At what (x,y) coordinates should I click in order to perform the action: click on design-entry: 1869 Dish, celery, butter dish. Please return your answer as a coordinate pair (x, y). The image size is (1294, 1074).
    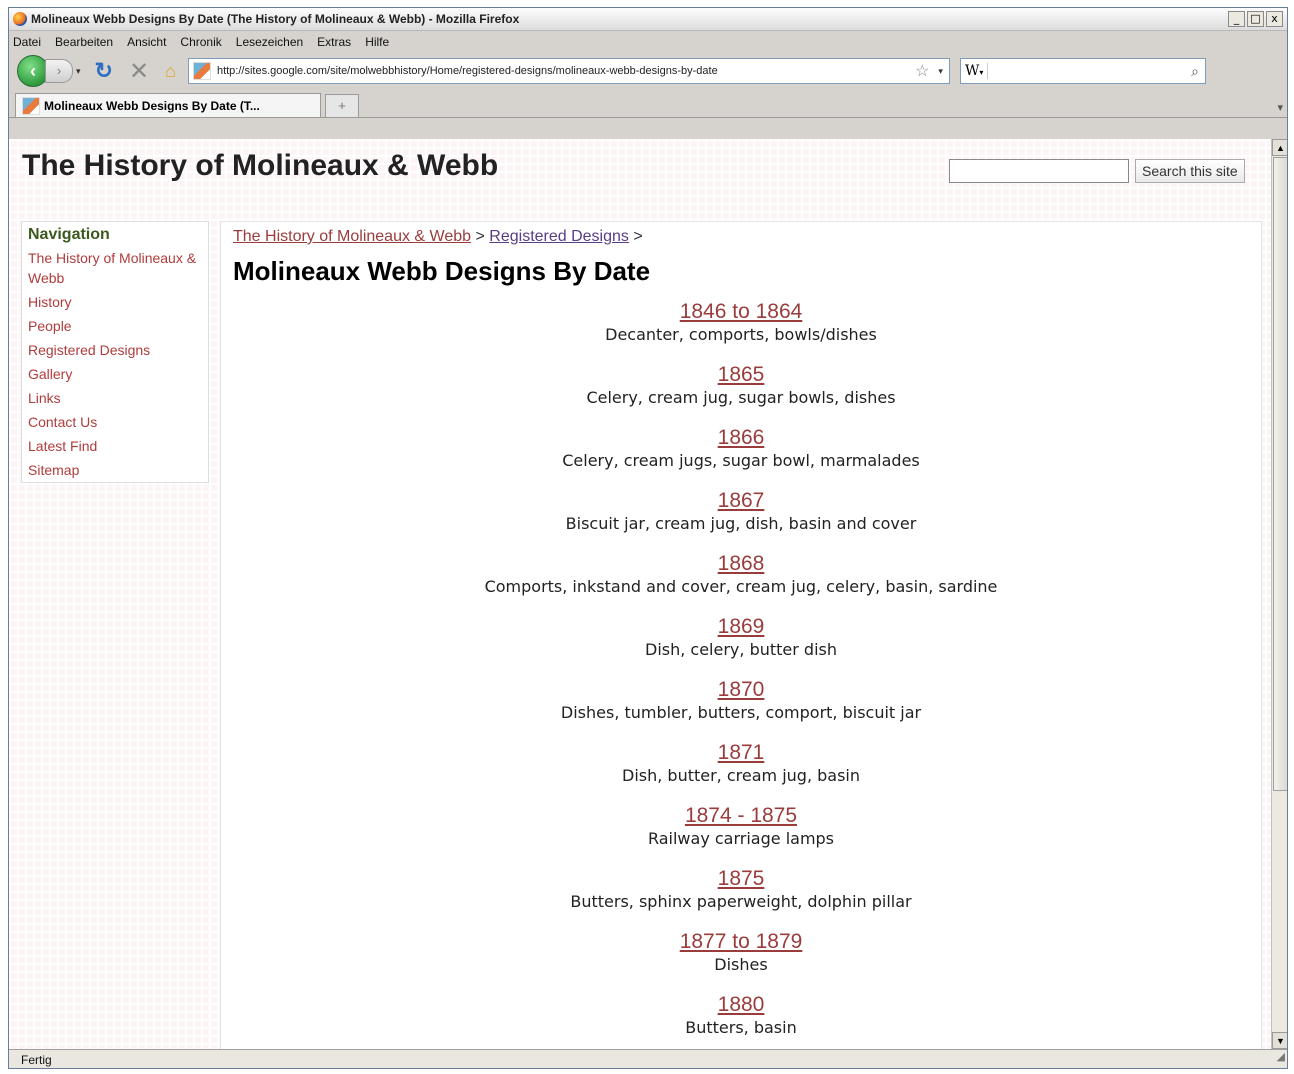
    Looking at the image, I should click on (741, 646).